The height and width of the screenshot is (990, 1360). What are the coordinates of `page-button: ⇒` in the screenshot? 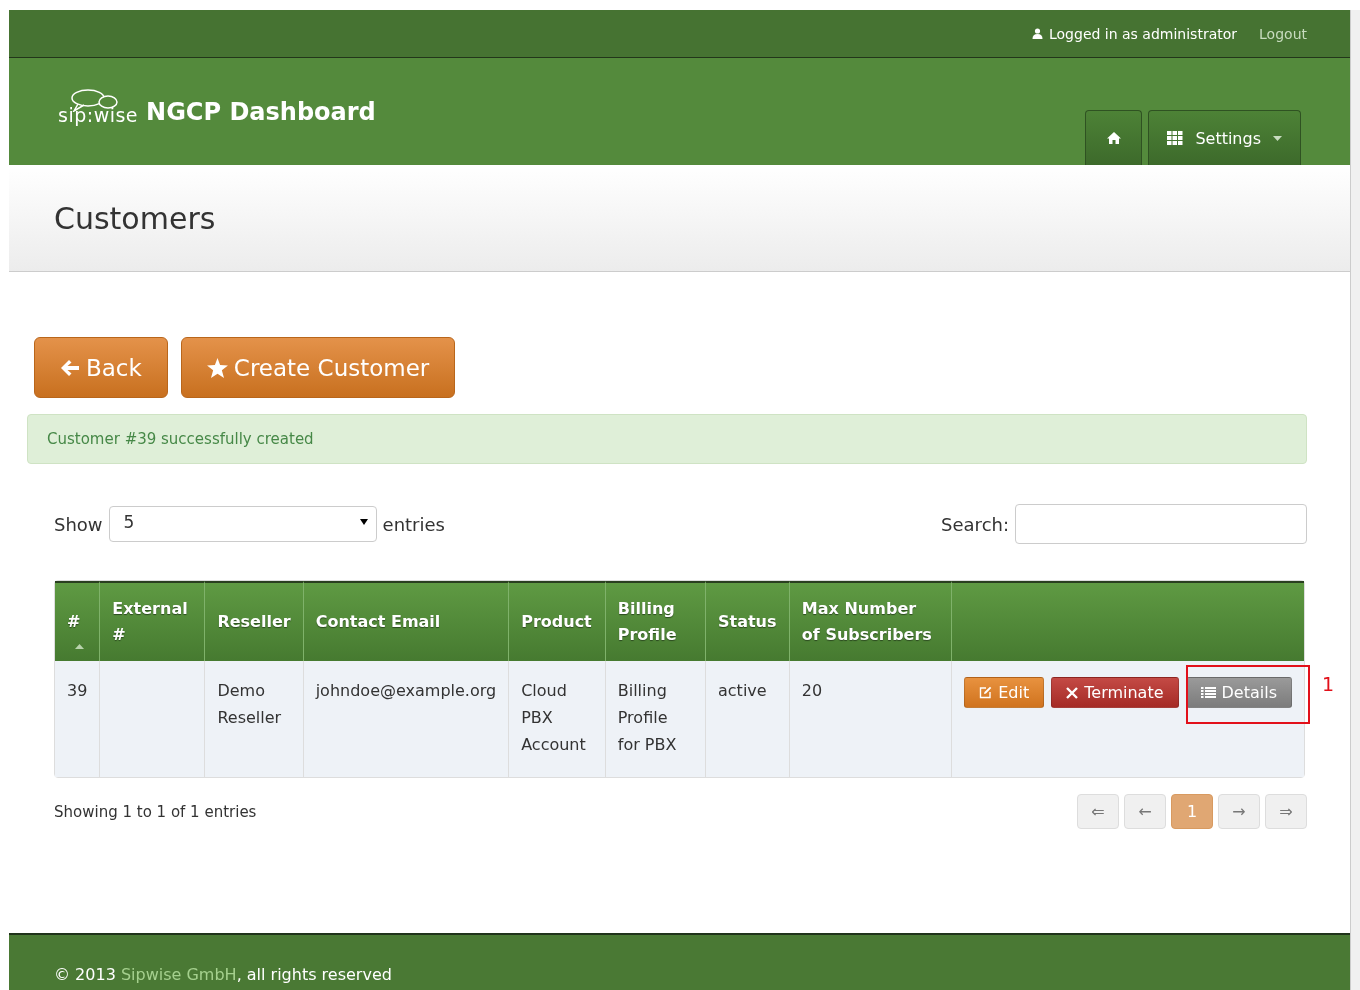 It's located at (1286, 811).